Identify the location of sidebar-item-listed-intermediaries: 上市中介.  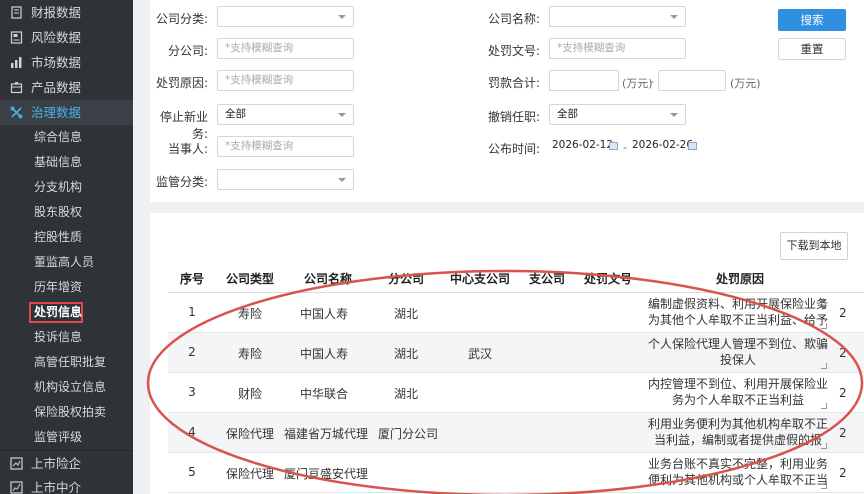
(66, 484).